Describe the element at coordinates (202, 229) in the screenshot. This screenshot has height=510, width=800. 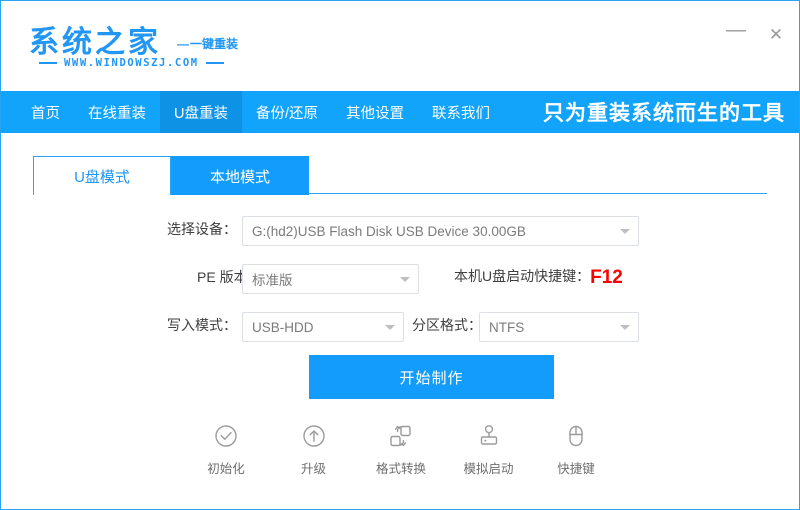
I see `device-label: 选择设备：` at that location.